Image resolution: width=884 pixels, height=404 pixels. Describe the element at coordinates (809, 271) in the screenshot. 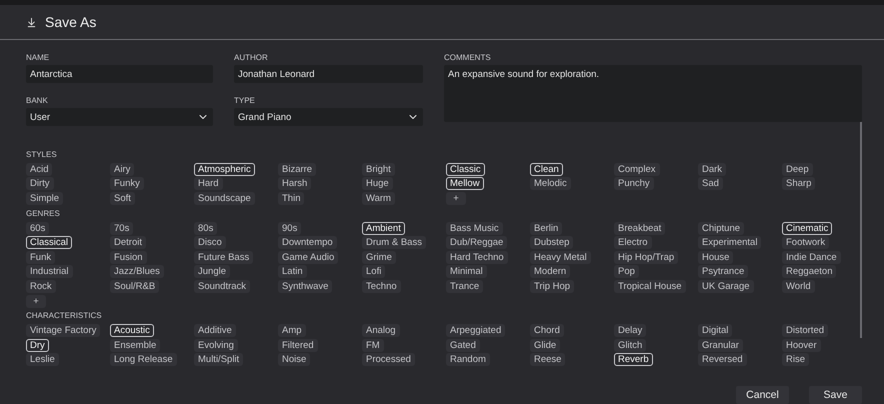

I see `tag: Reggaeton` at that location.